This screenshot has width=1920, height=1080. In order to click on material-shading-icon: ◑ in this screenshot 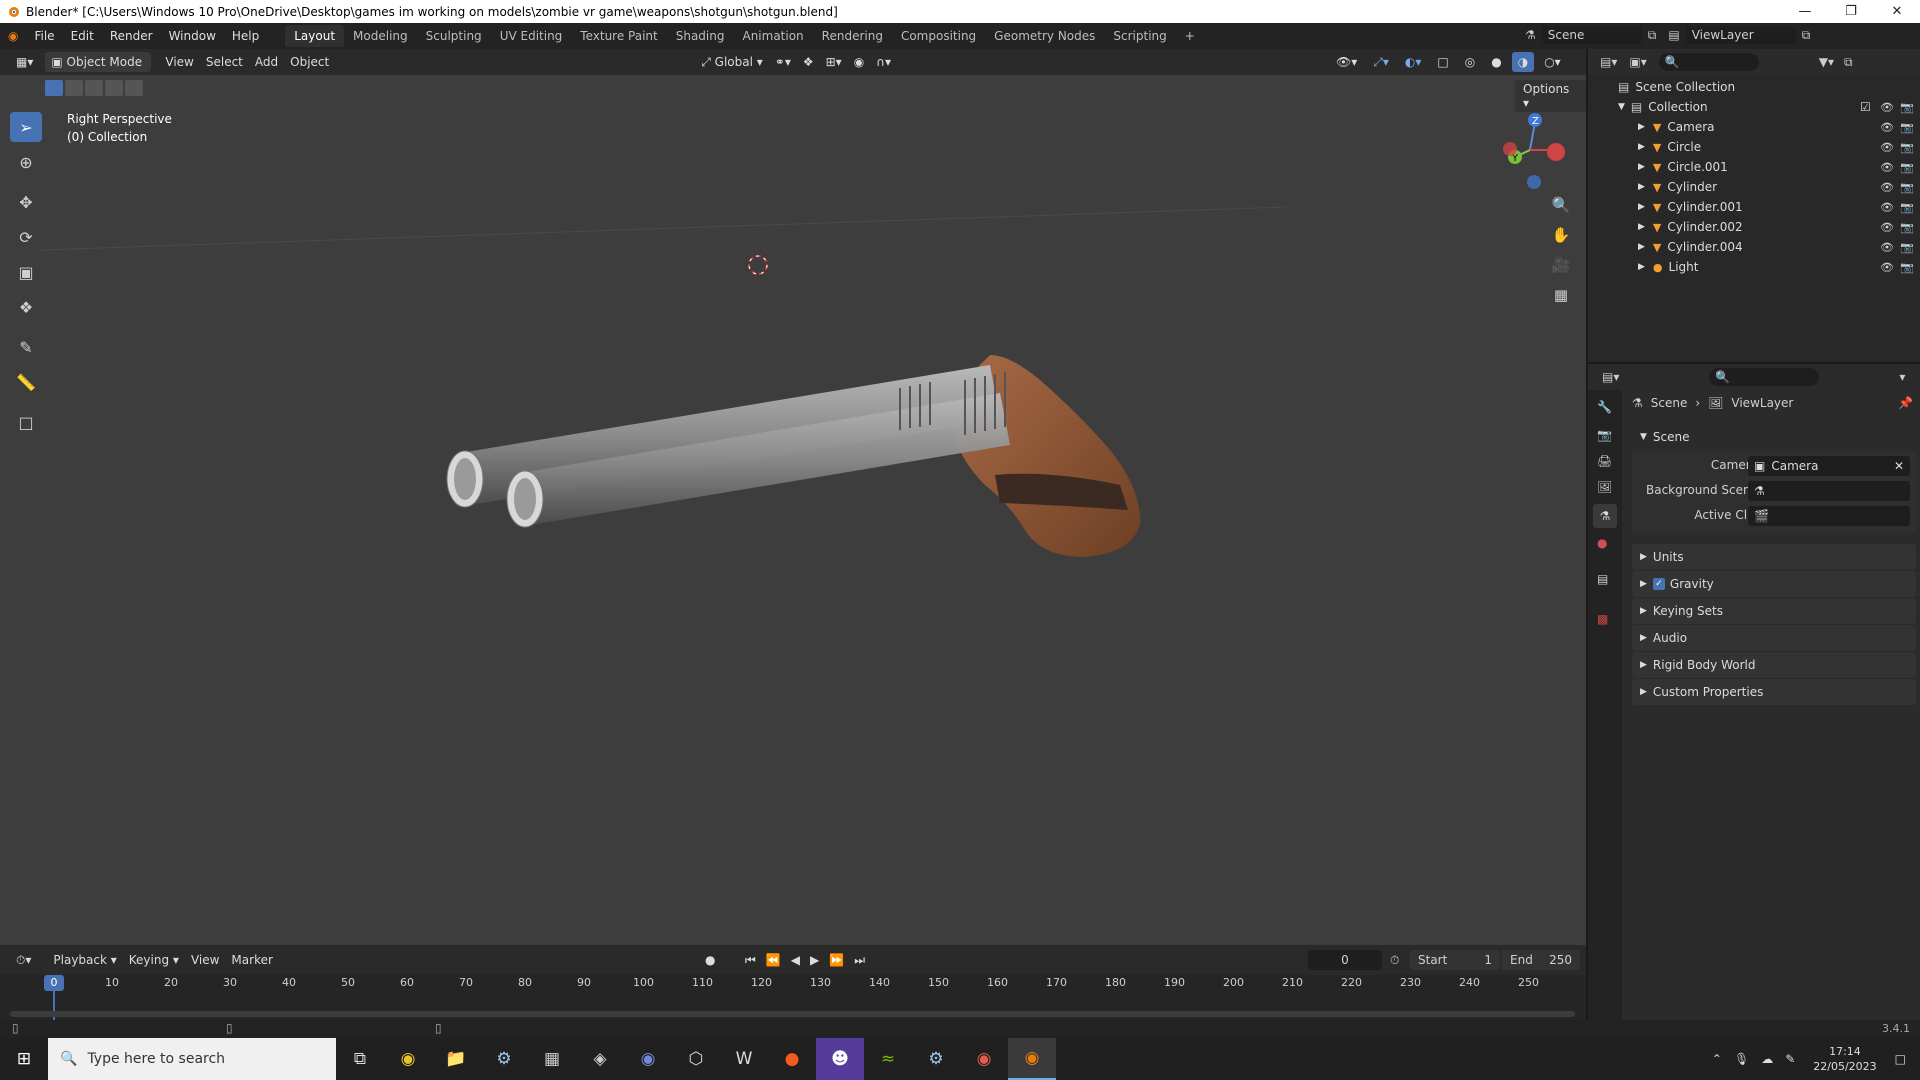, I will do `click(1523, 62)`.